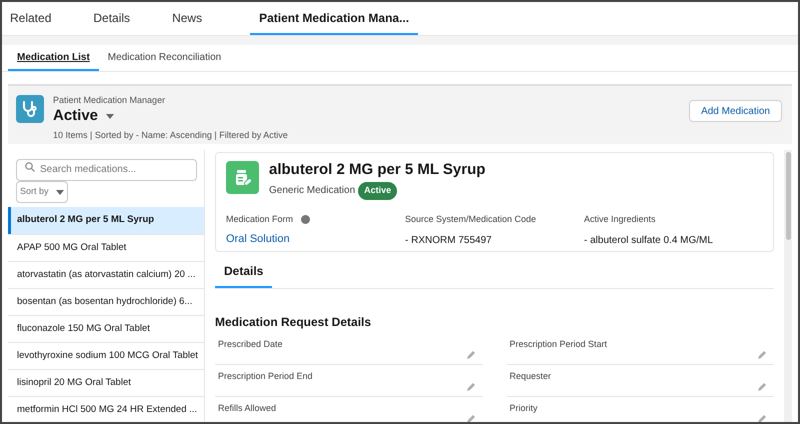  I want to click on search-icon, so click(30, 167).